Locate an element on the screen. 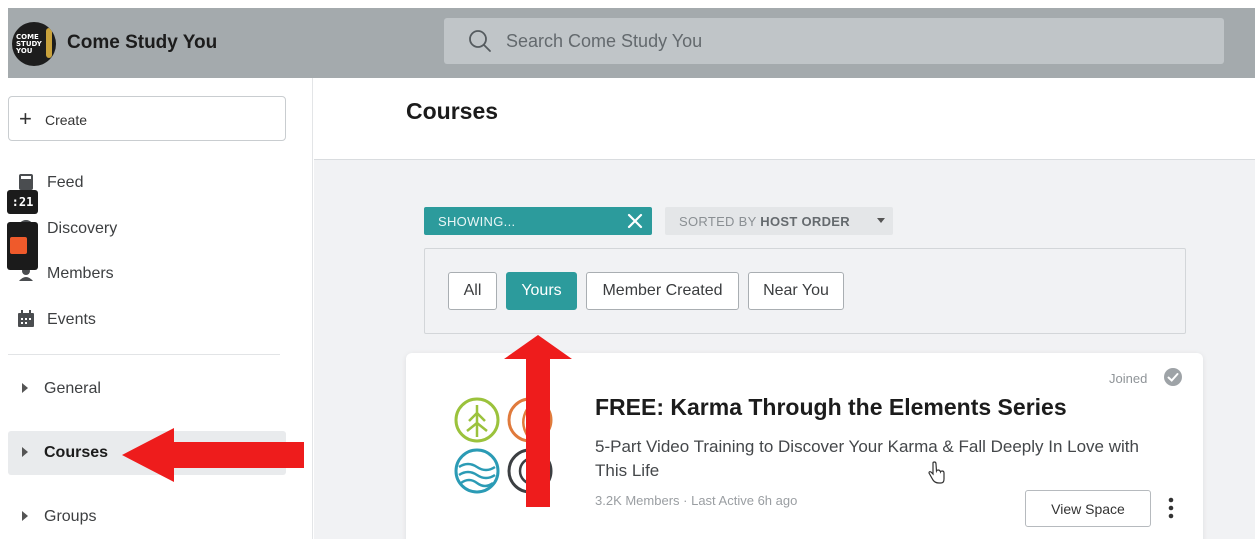  filter-panel: All Yours Member Created Near You is located at coordinates (805, 291).